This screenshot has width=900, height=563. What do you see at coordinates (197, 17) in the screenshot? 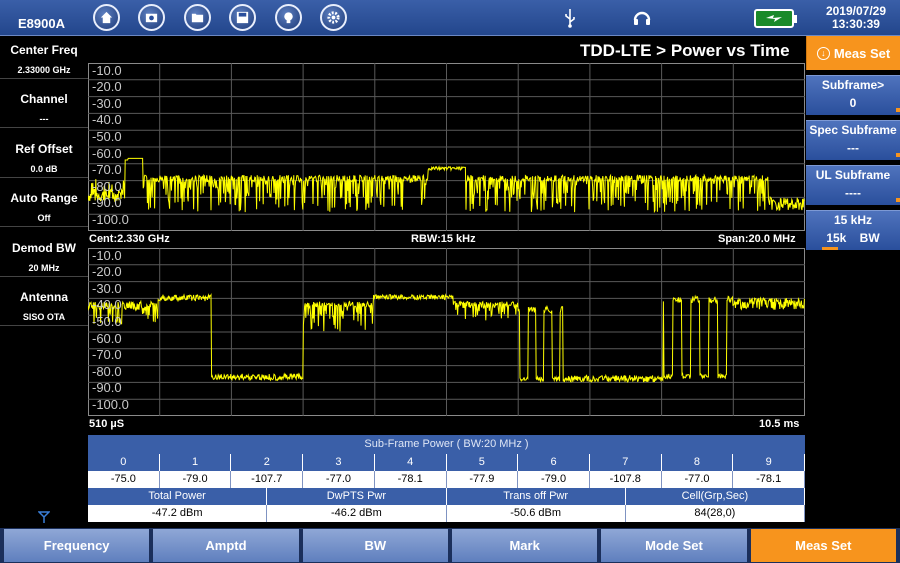
I see `folder-icon` at bounding box center [197, 17].